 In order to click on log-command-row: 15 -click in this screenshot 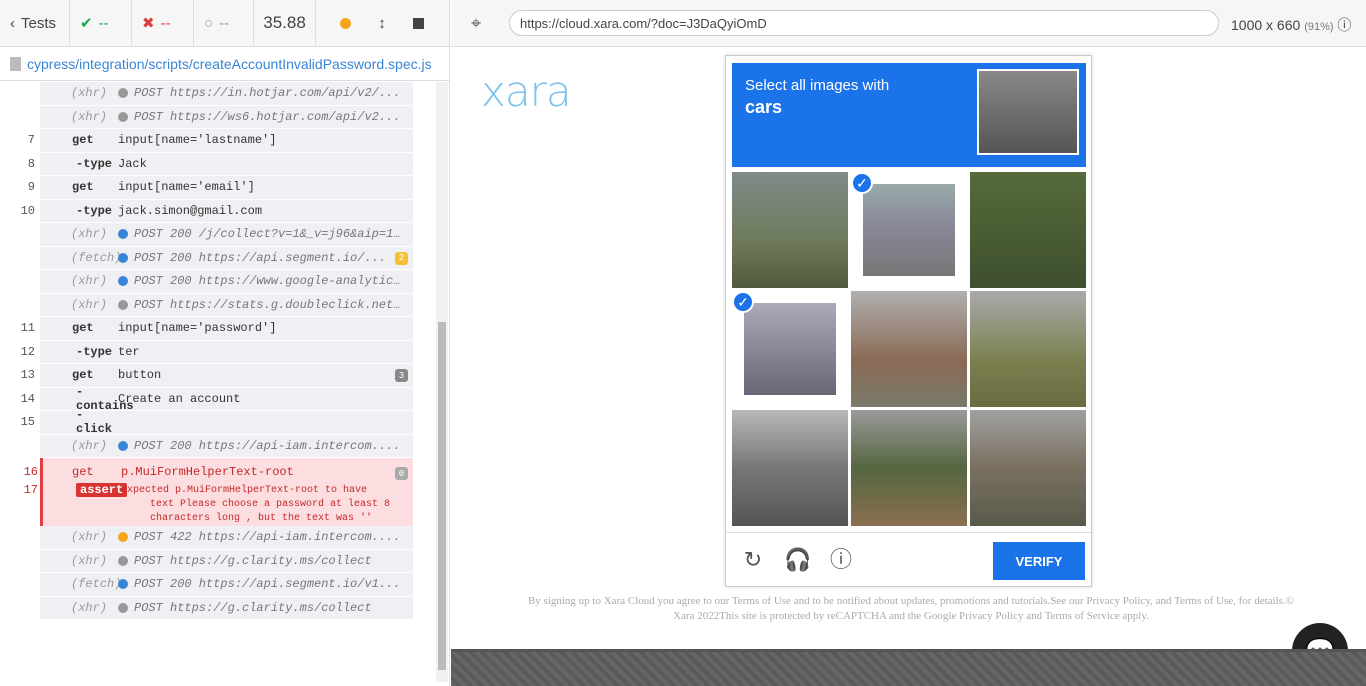, I will do `click(217, 422)`.